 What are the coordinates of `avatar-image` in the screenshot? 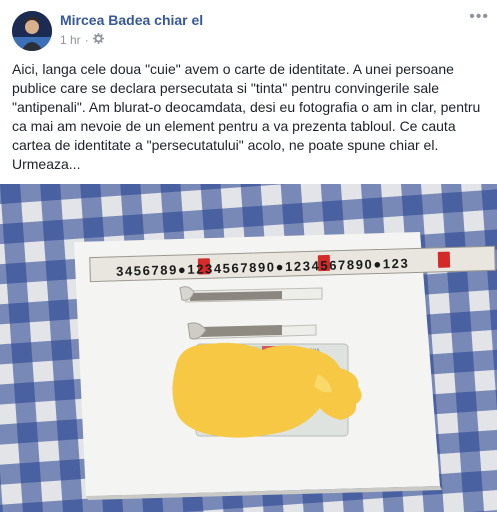 It's located at (32, 31).